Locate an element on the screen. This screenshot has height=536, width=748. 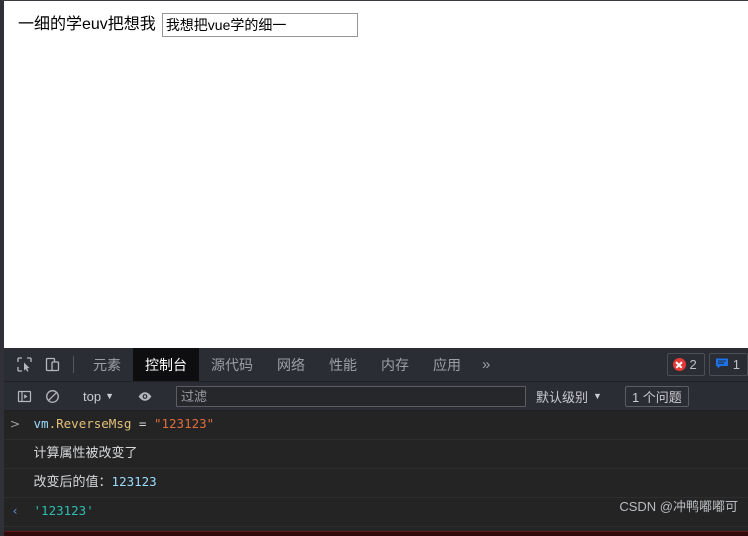
console-command: vm.ReverseMsg = "123123" is located at coordinates (124, 423).